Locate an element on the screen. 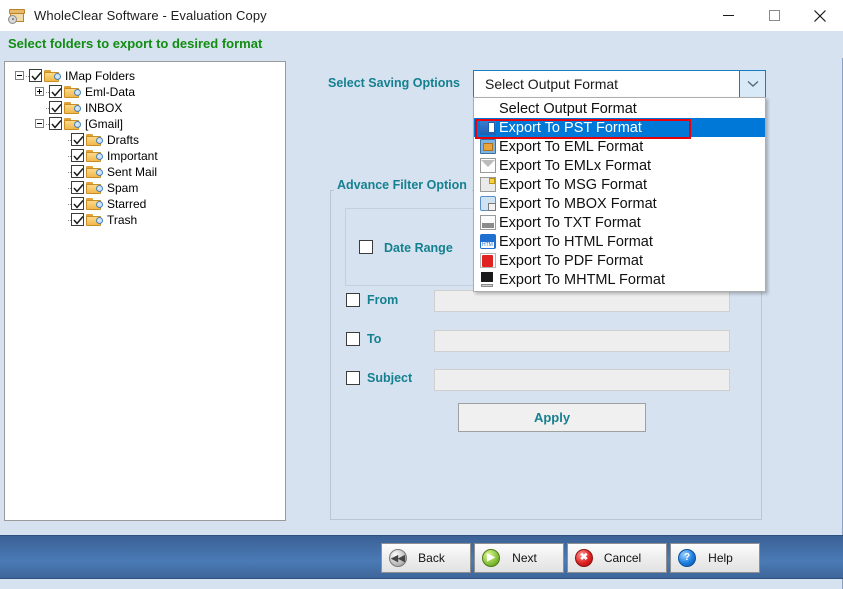  next-button: ▶ Next is located at coordinates (519, 558).